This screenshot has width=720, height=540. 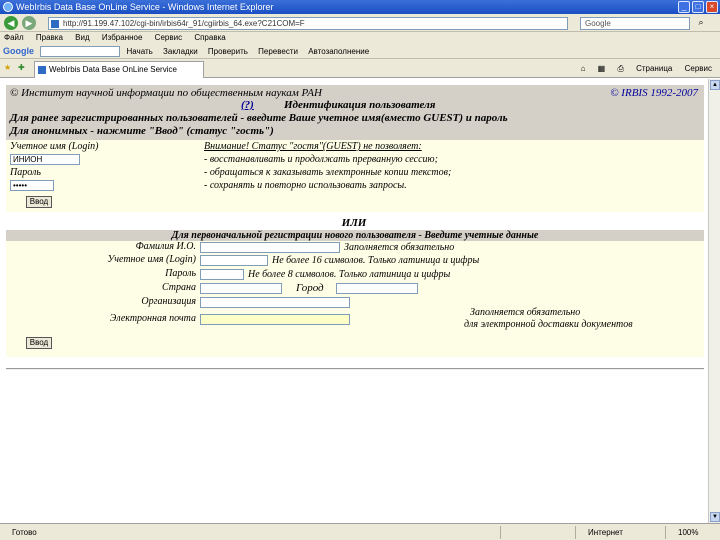 What do you see at coordinates (654, 68) in the screenshot?
I see `page-menu: Страница` at bounding box center [654, 68].